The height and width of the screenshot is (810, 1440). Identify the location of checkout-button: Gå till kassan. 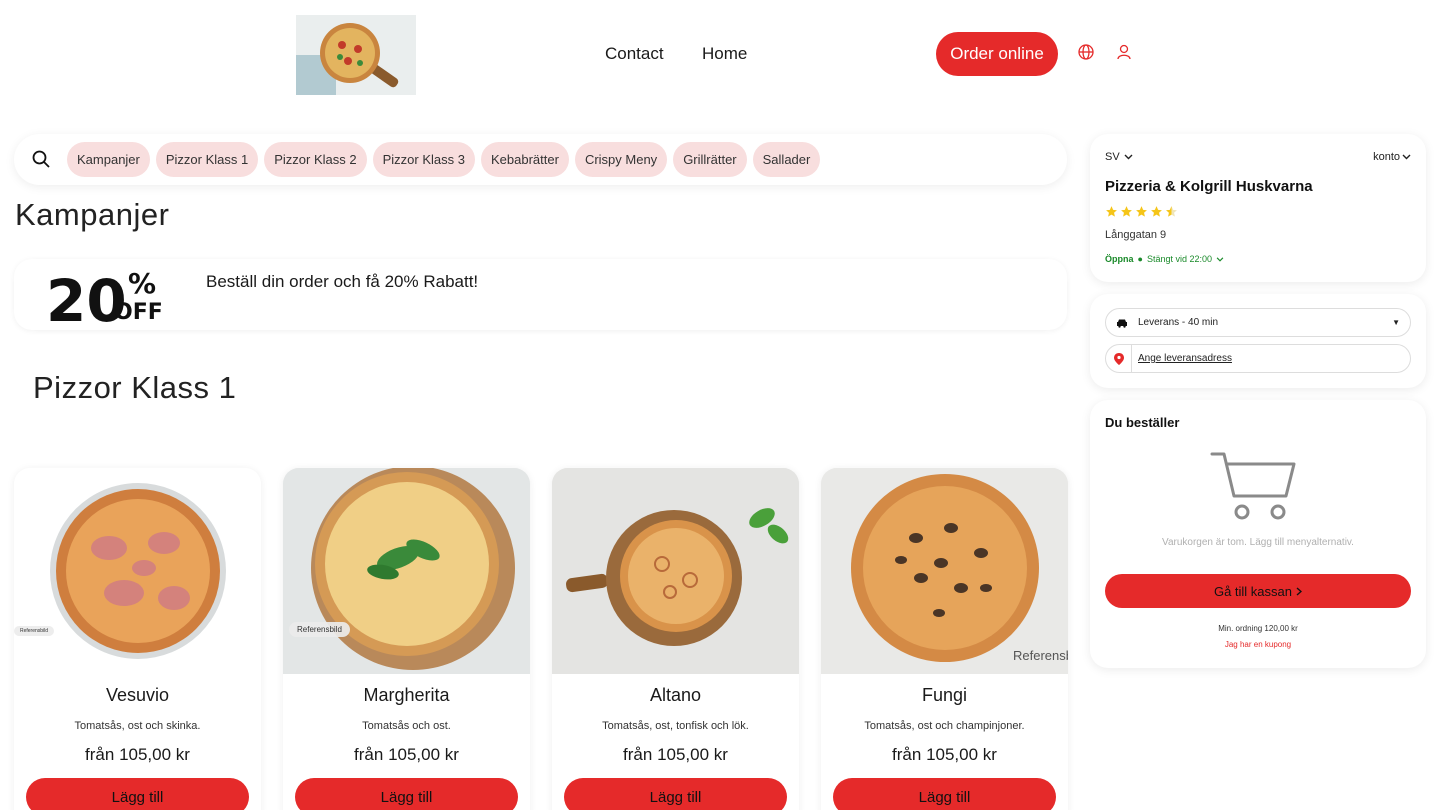
(1258, 591).